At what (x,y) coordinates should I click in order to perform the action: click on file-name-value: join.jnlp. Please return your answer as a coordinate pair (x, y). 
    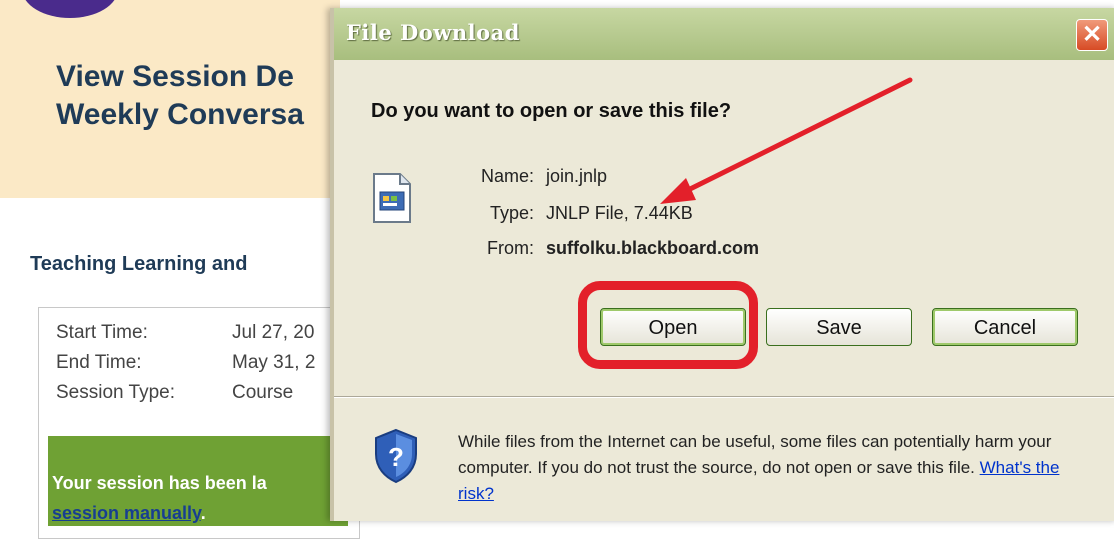
    Looking at the image, I should click on (577, 176).